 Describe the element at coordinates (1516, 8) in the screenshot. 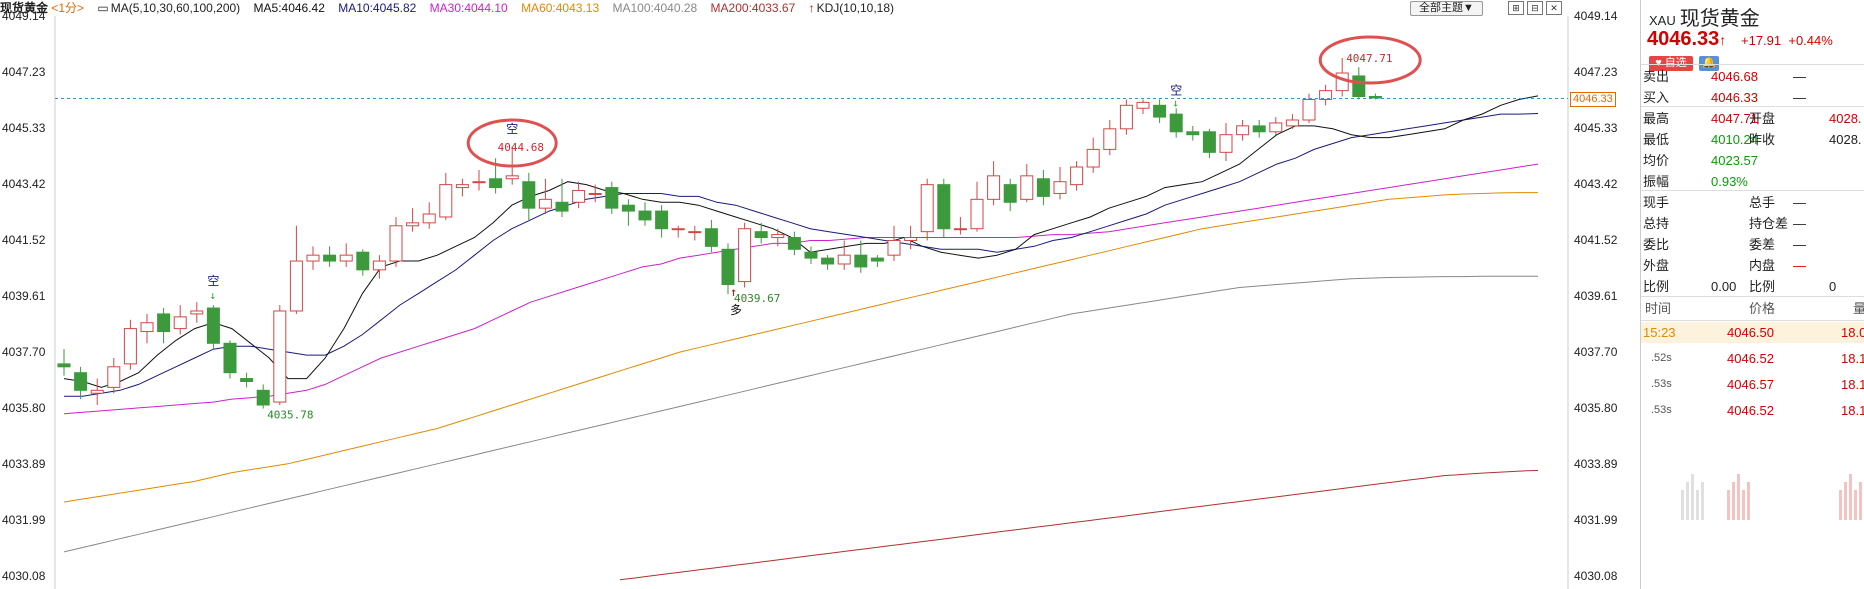

I see `layout-icon: ⊞` at that location.